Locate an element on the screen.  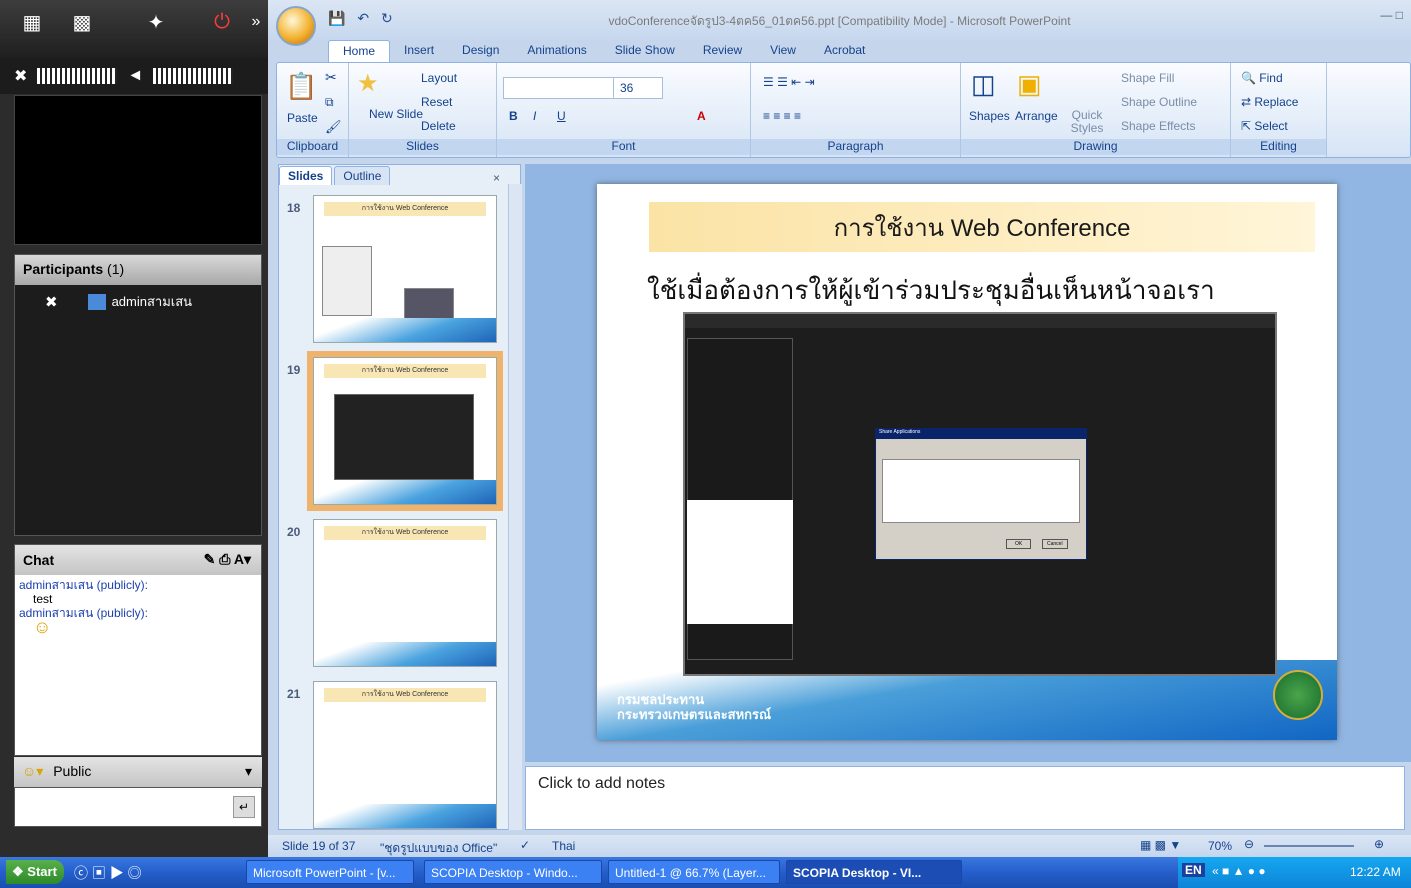
zoom-level: 70% is located at coordinates (1220, 846).